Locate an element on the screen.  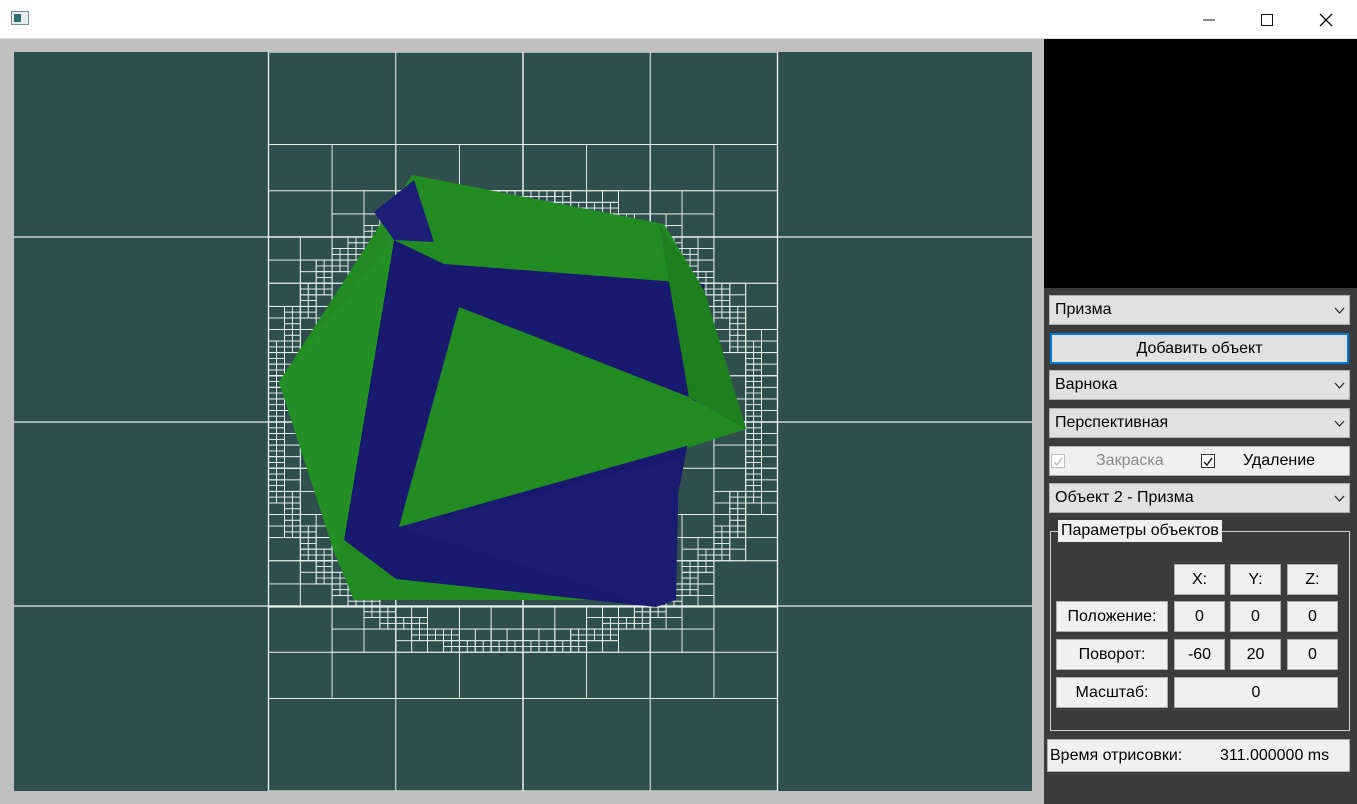
removal-checkbox is located at coordinates (1208, 461).